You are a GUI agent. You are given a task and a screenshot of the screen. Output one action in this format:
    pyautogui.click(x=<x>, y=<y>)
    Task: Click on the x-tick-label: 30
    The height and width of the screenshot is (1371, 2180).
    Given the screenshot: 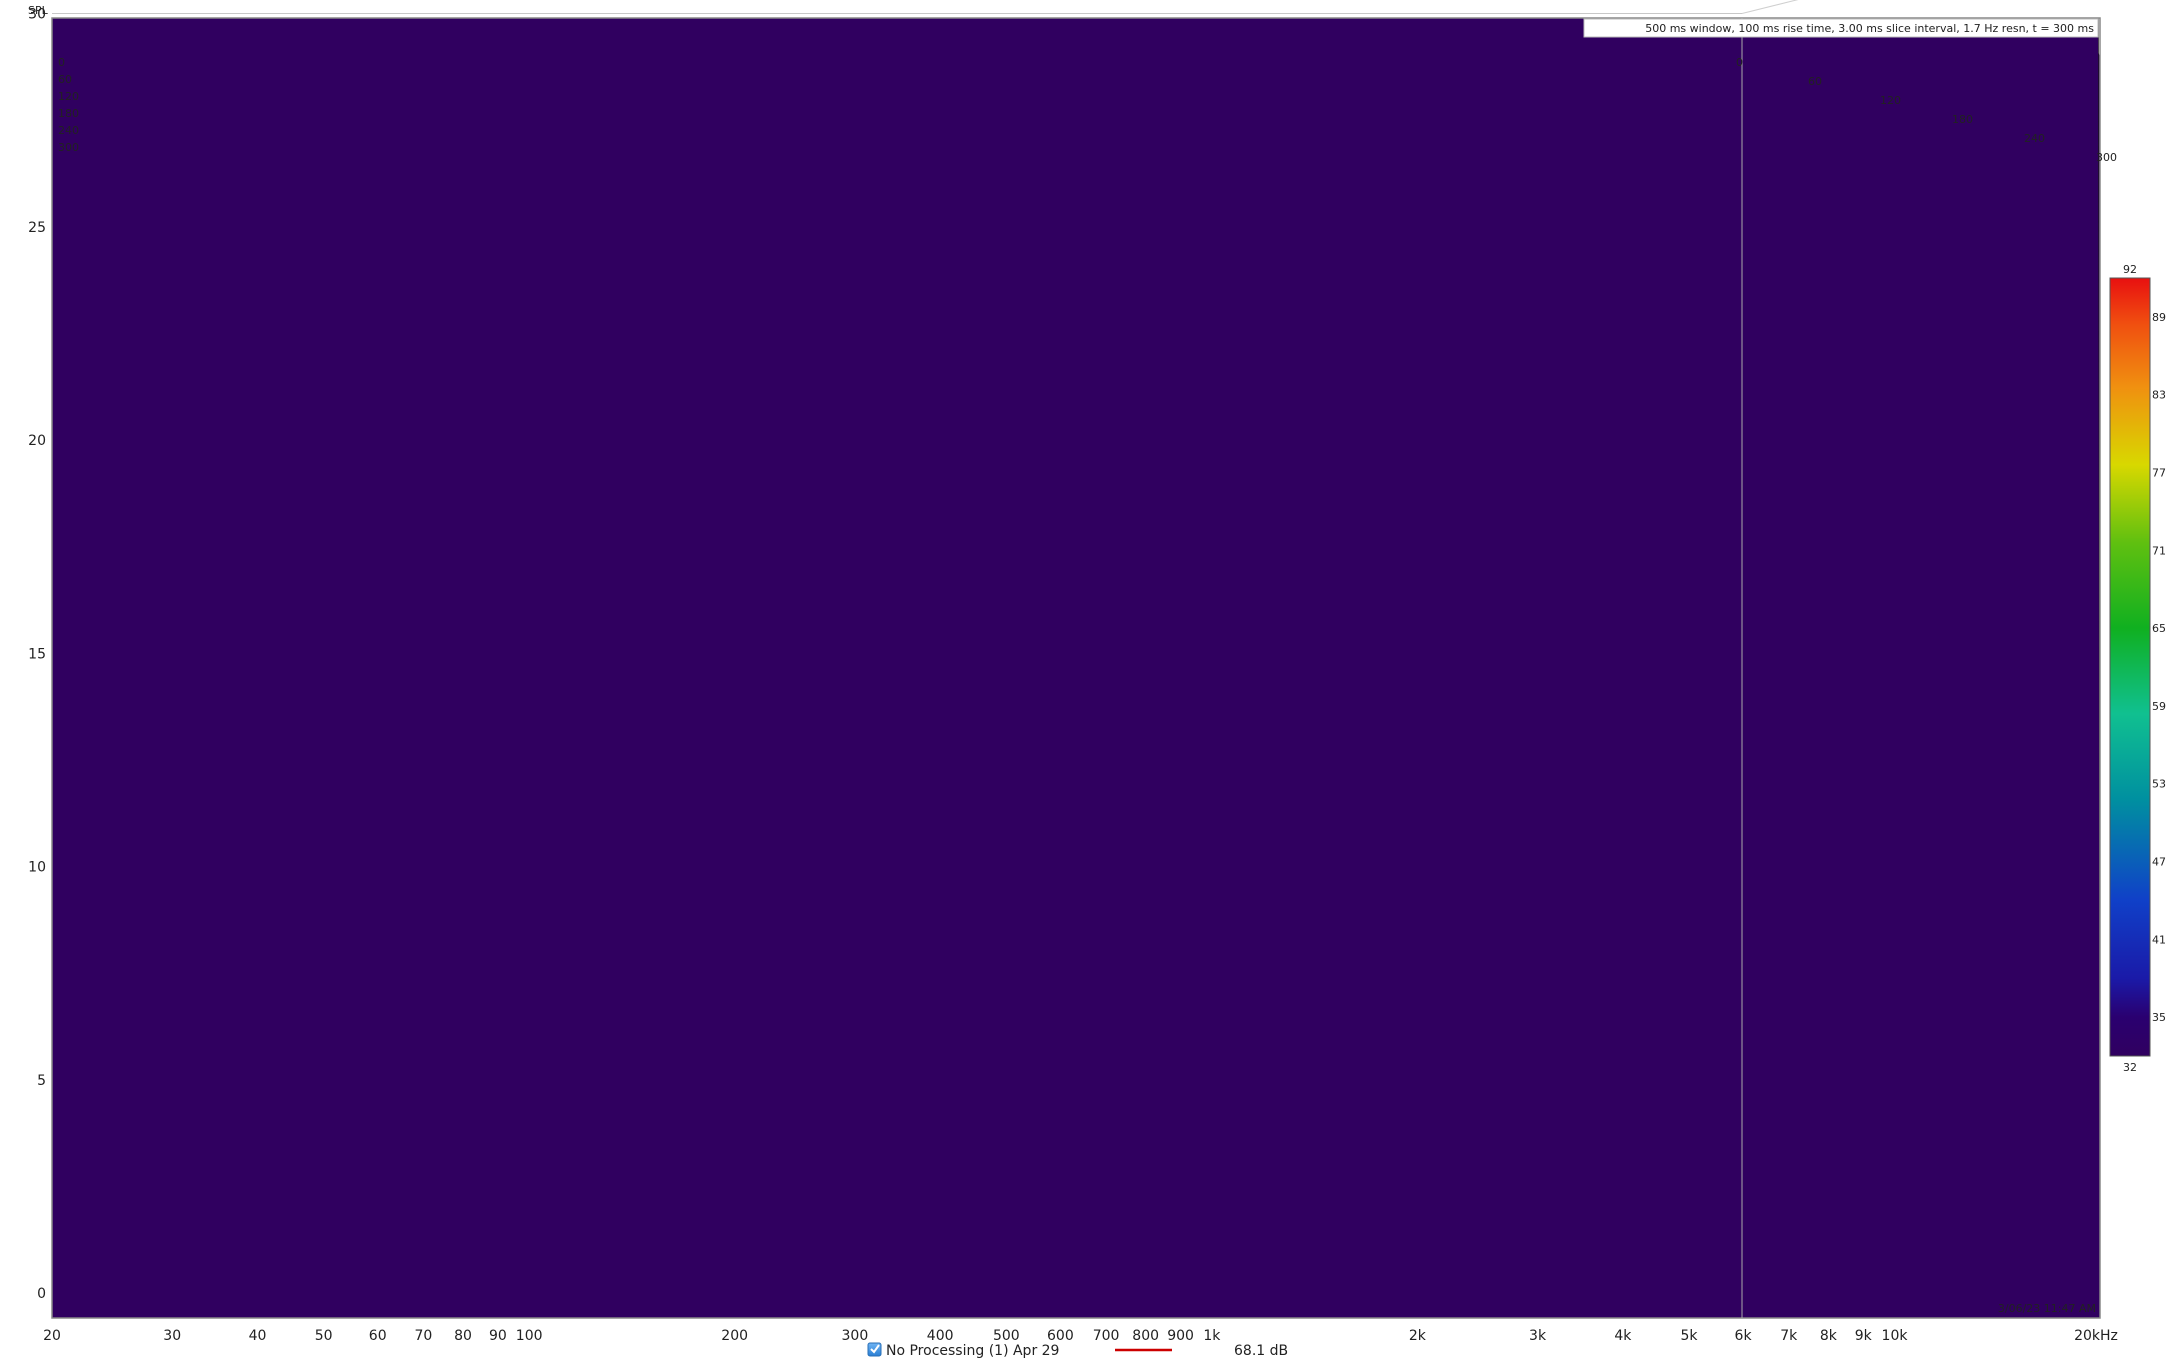 What is the action you would take?
    pyautogui.click(x=172, y=1336)
    